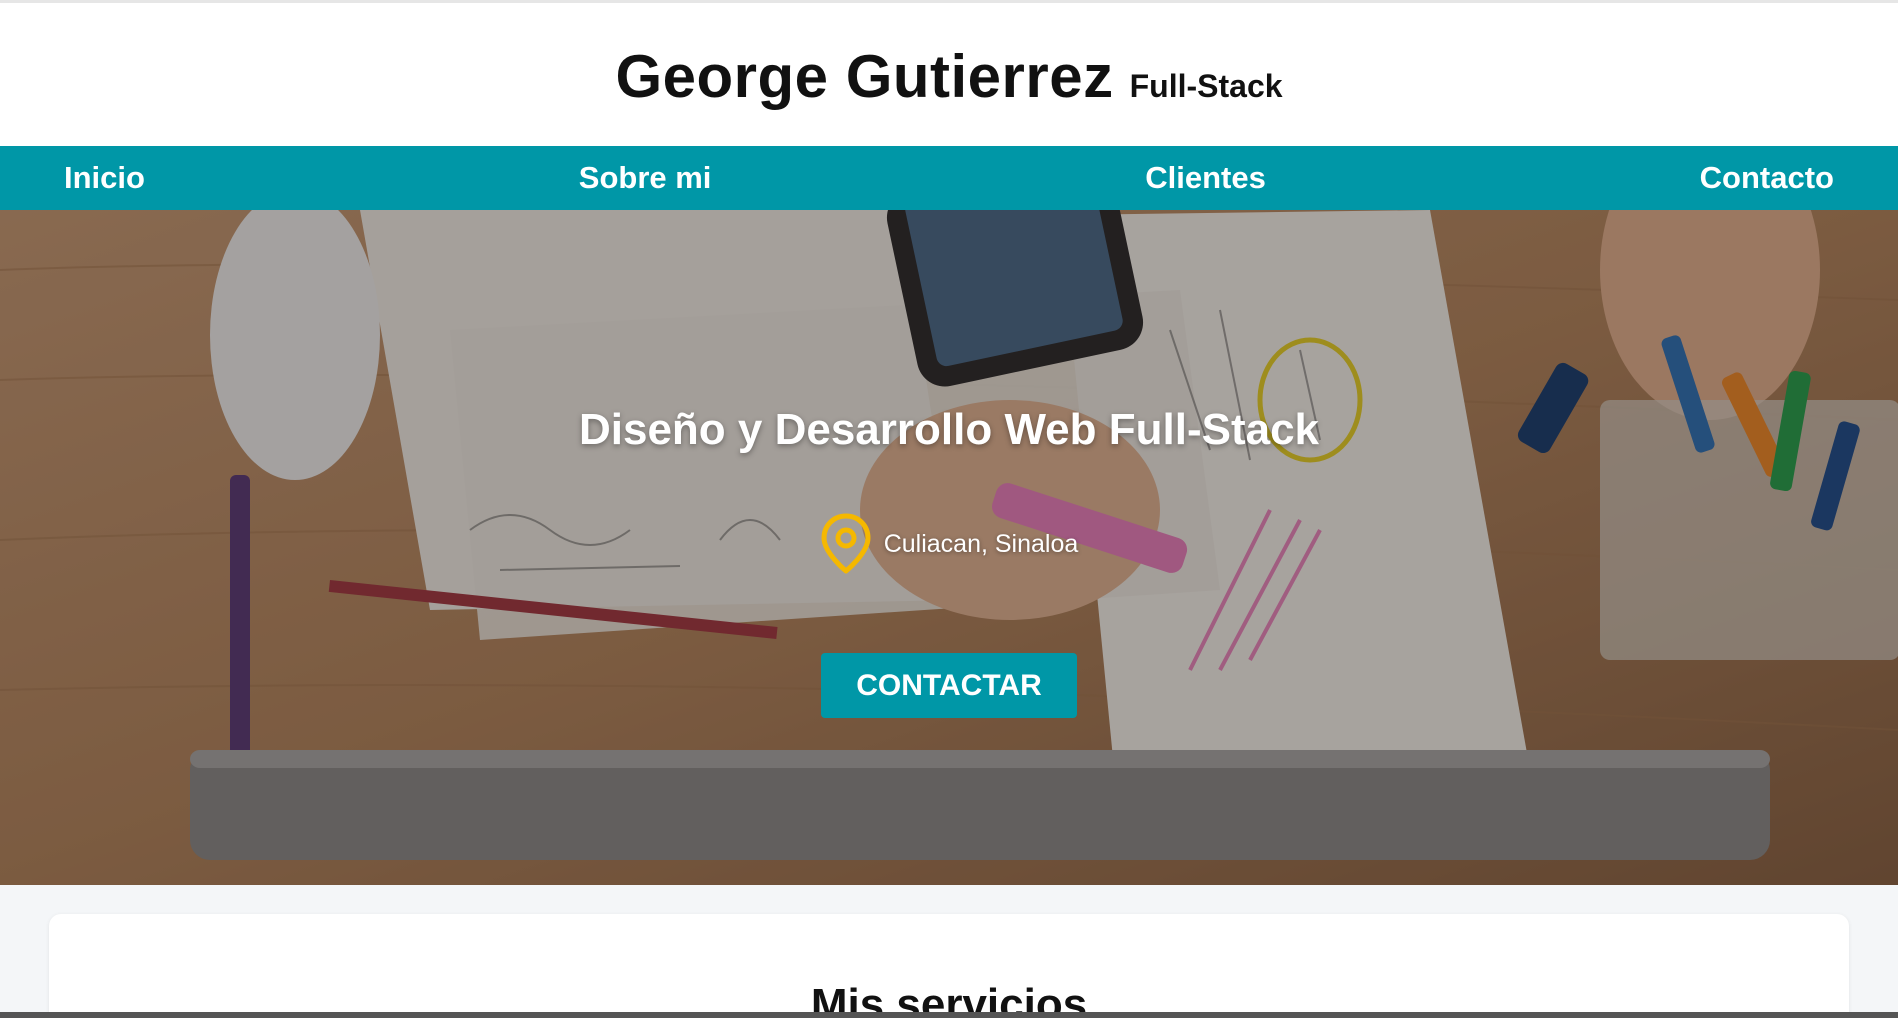 The image size is (1898, 1018). I want to click on site-header: George Gutierrez Full-Stack, so click(949, 74).